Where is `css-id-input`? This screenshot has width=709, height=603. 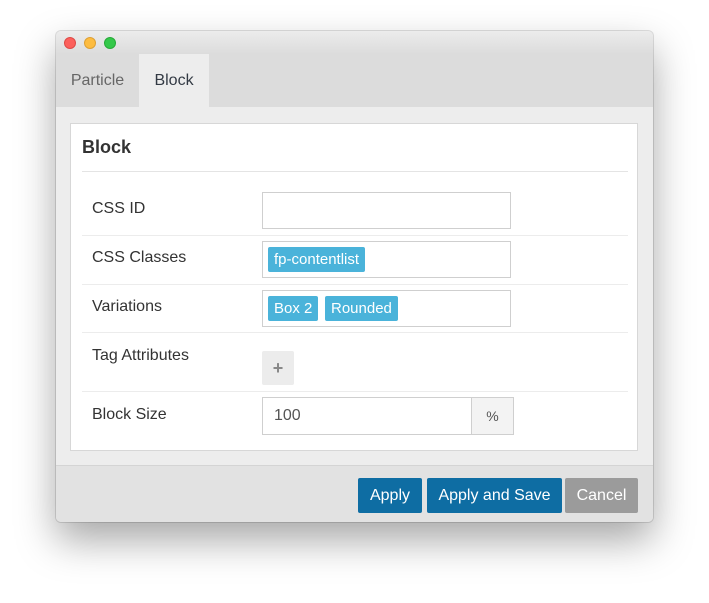
css-id-input is located at coordinates (386, 210).